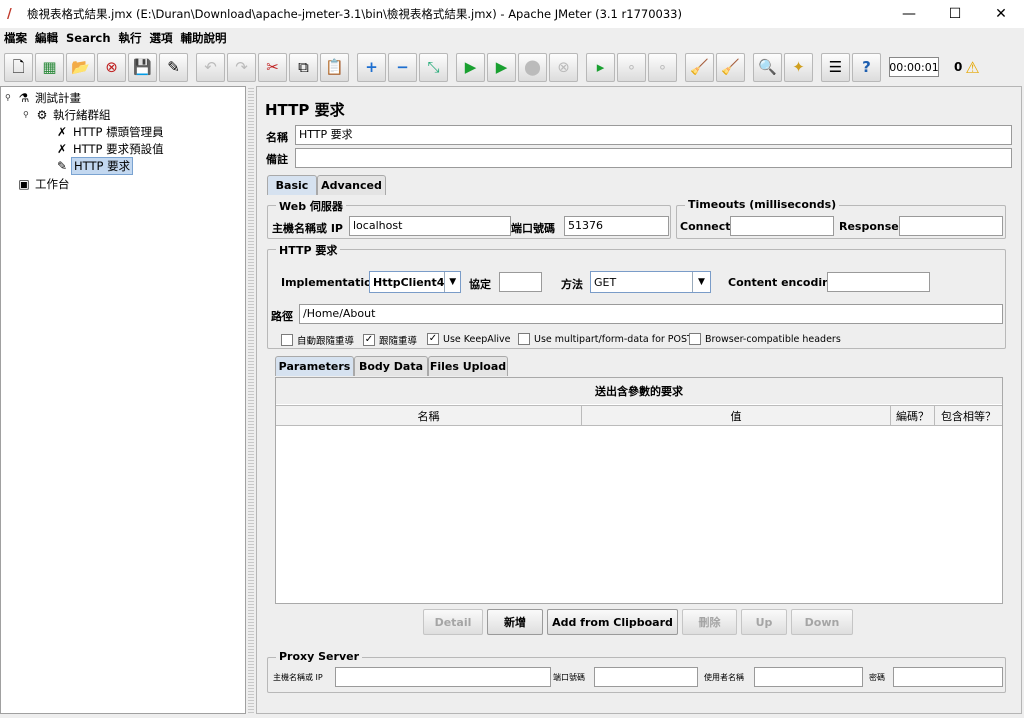 The width and height of the screenshot is (1024, 718). I want to click on method-select: GET ▼, so click(650, 282).